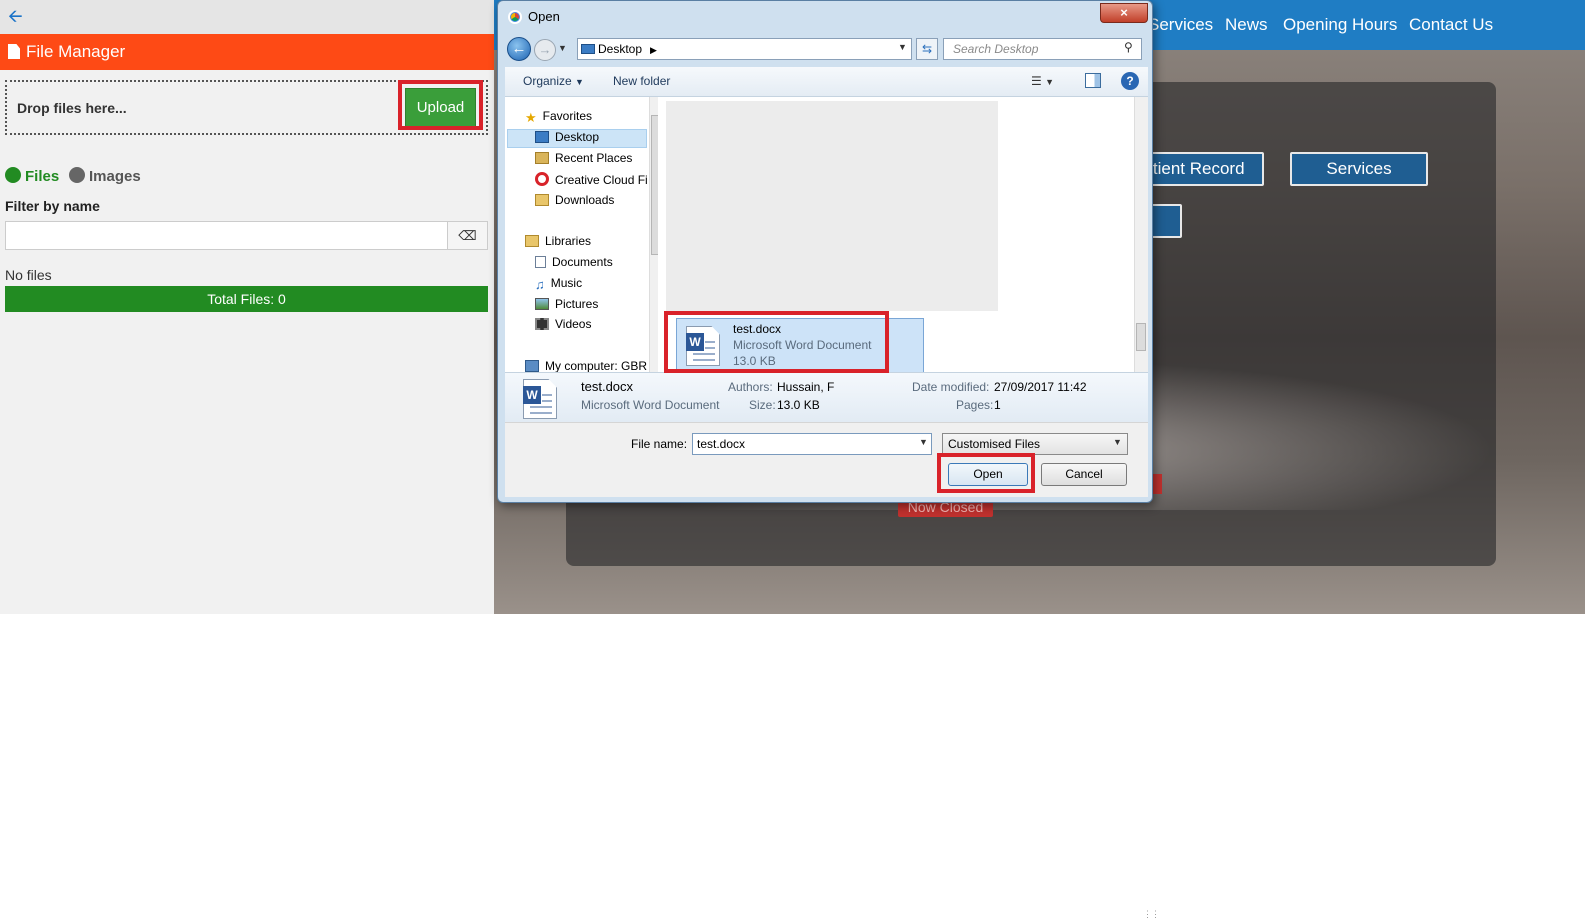 This screenshot has height=920, width=1585. I want to click on details-pages: 1, so click(997, 405).